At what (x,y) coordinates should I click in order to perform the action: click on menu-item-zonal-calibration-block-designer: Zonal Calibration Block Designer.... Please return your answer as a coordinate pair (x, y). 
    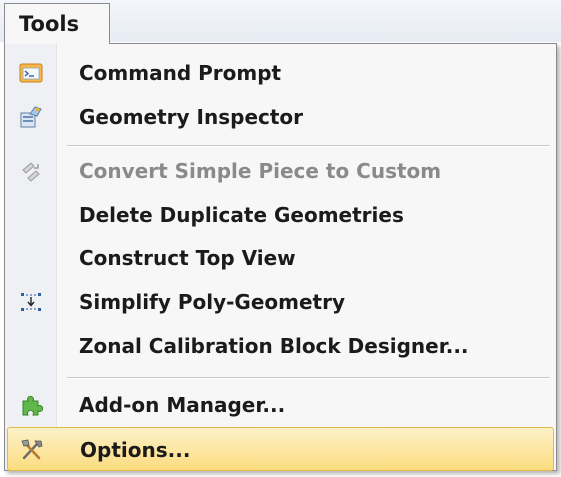
    Looking at the image, I should click on (280, 346).